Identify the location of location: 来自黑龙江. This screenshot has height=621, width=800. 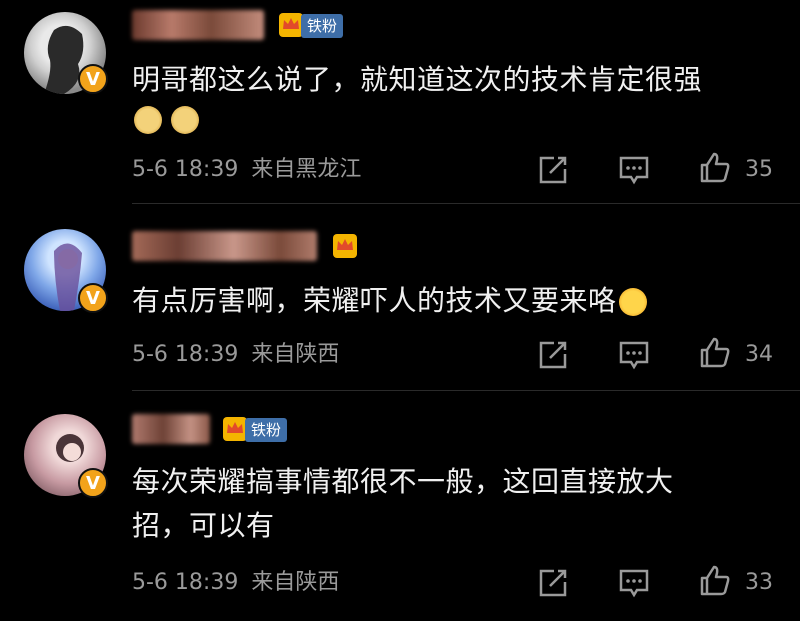
(306, 169).